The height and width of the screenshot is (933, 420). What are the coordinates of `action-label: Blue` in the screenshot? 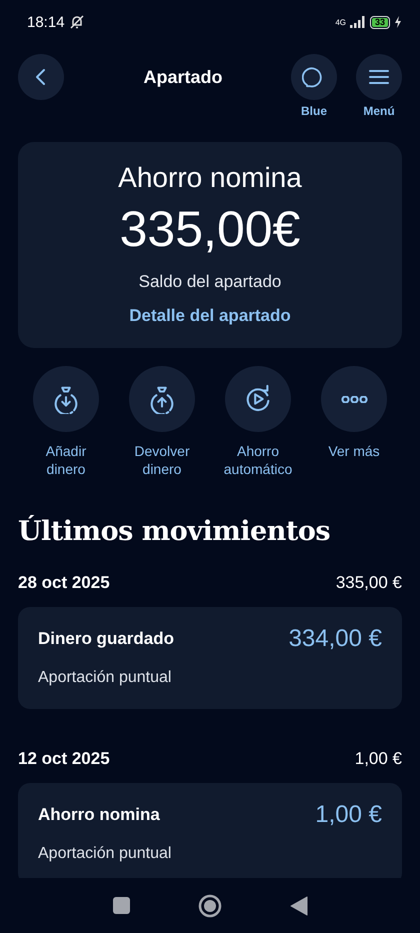 It's located at (313, 111).